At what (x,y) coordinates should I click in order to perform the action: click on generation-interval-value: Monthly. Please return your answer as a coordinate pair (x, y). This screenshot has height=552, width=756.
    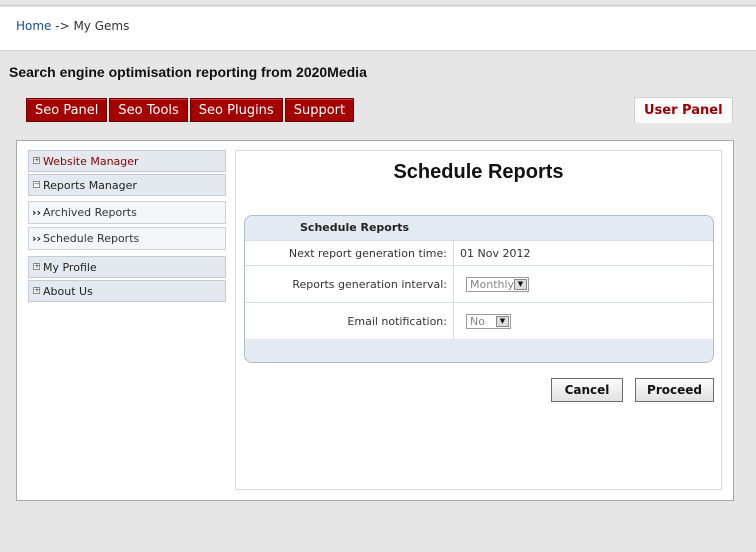
    Looking at the image, I should click on (492, 284).